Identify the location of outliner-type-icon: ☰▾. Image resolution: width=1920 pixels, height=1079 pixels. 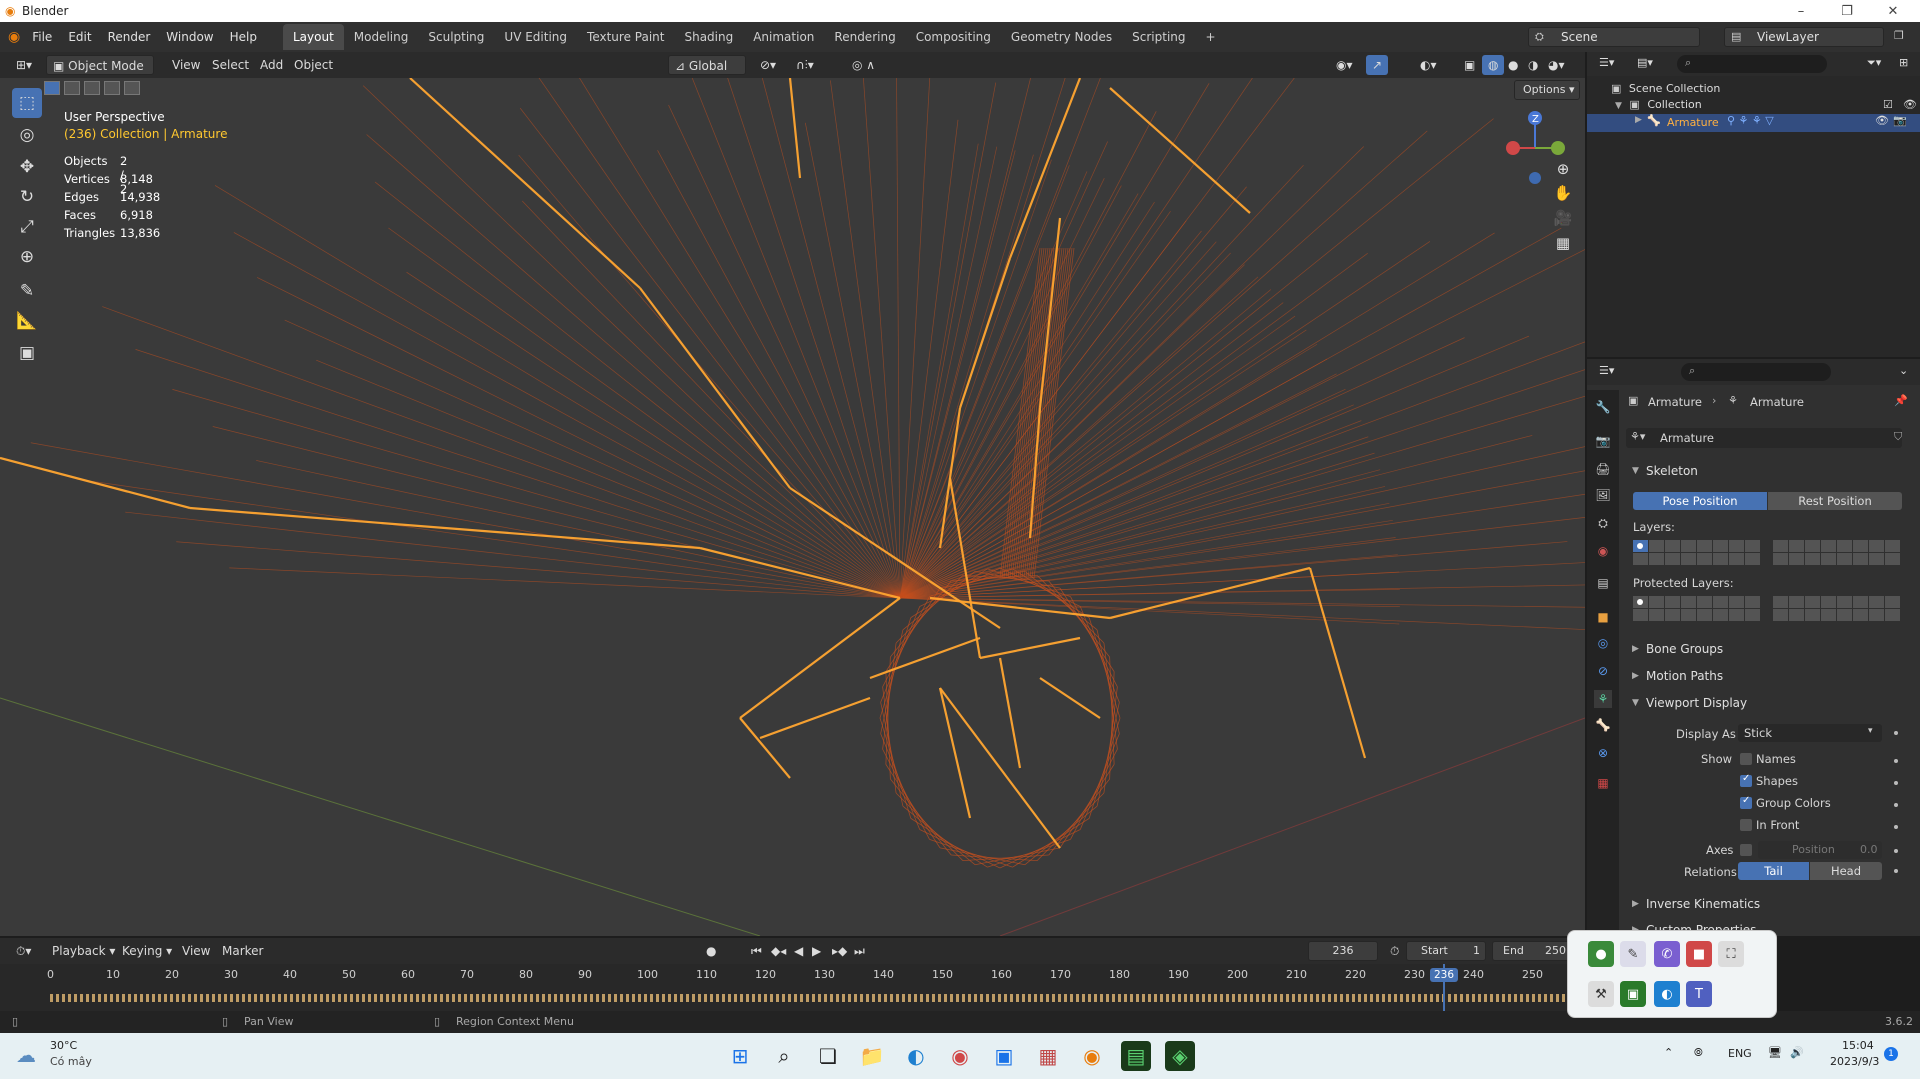
(1606, 62).